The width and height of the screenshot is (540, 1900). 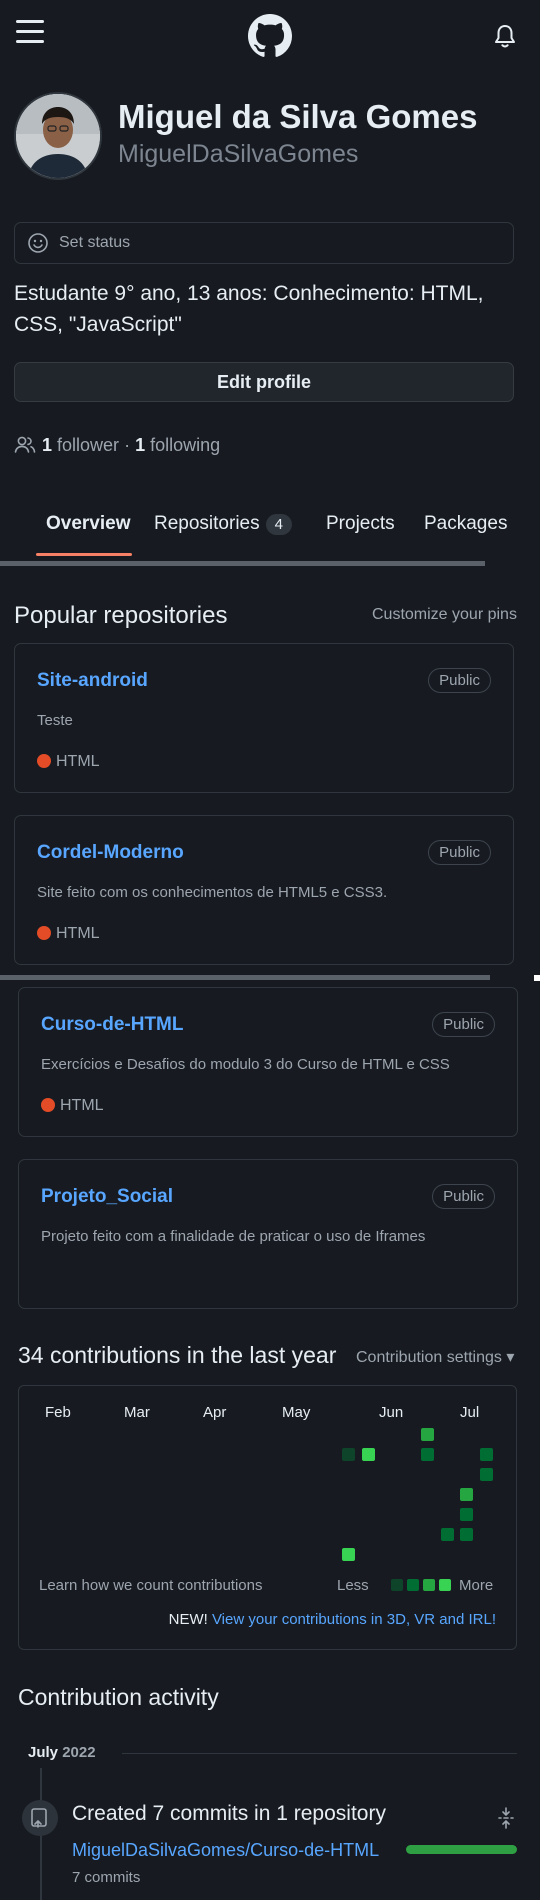 I want to click on smiley-icon, so click(x=38, y=245).